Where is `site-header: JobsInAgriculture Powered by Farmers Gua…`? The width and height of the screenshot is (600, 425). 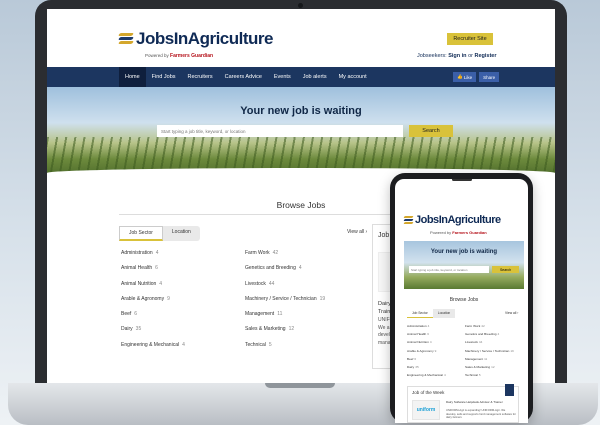
site-header: JobsInAgriculture Powered by Farmers Gua… is located at coordinates (301, 38).